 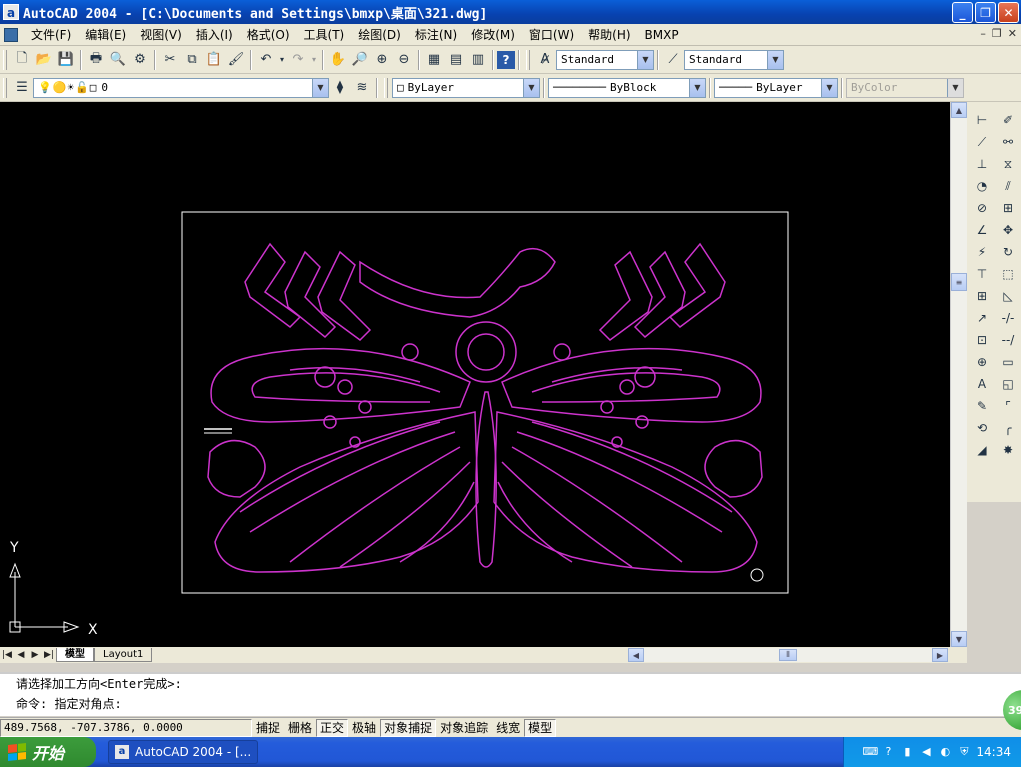 What do you see at coordinates (48, 752) in the screenshot?
I see `start-button: 开始` at bounding box center [48, 752].